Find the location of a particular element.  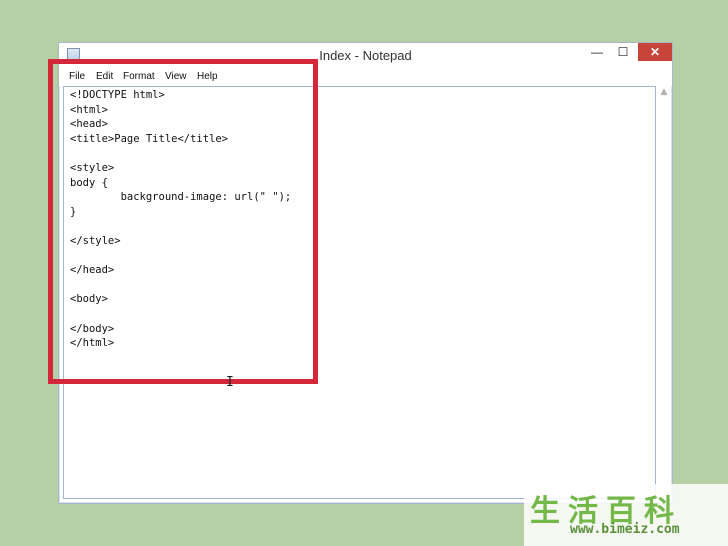

text-cursor-icon: I is located at coordinates (230, 382).